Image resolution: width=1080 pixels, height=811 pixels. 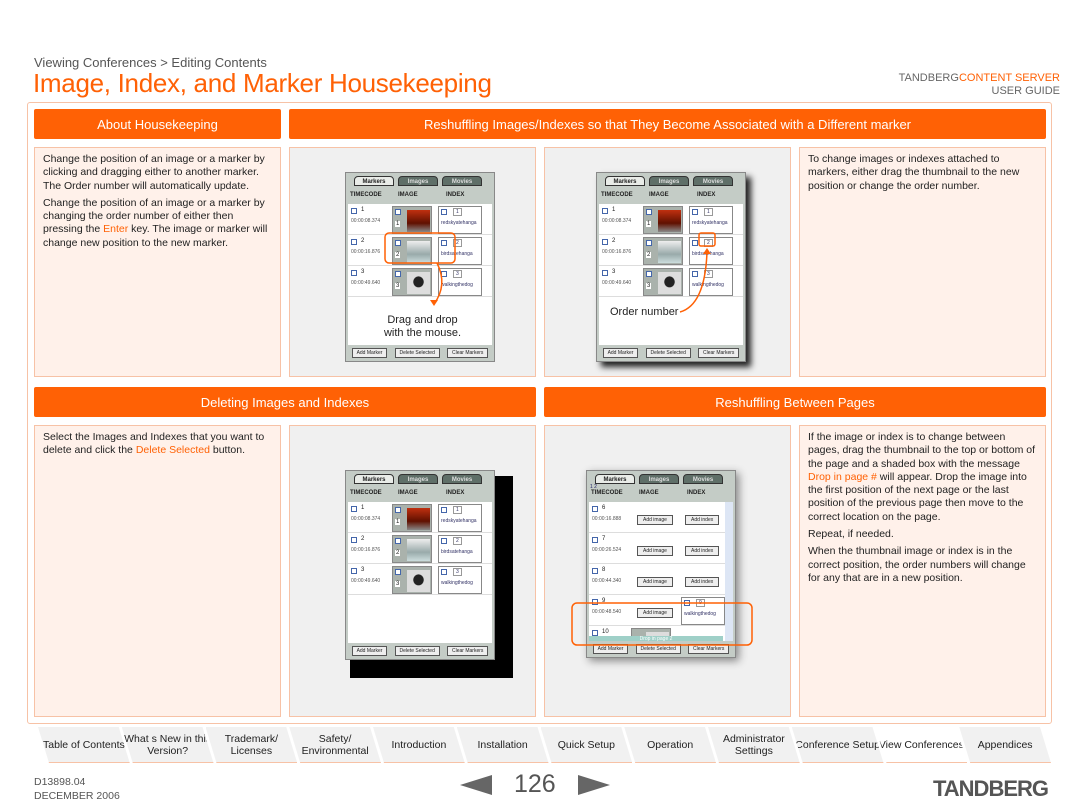 What do you see at coordinates (707, 239) in the screenshot?
I see `highlight-order-number` at bounding box center [707, 239].